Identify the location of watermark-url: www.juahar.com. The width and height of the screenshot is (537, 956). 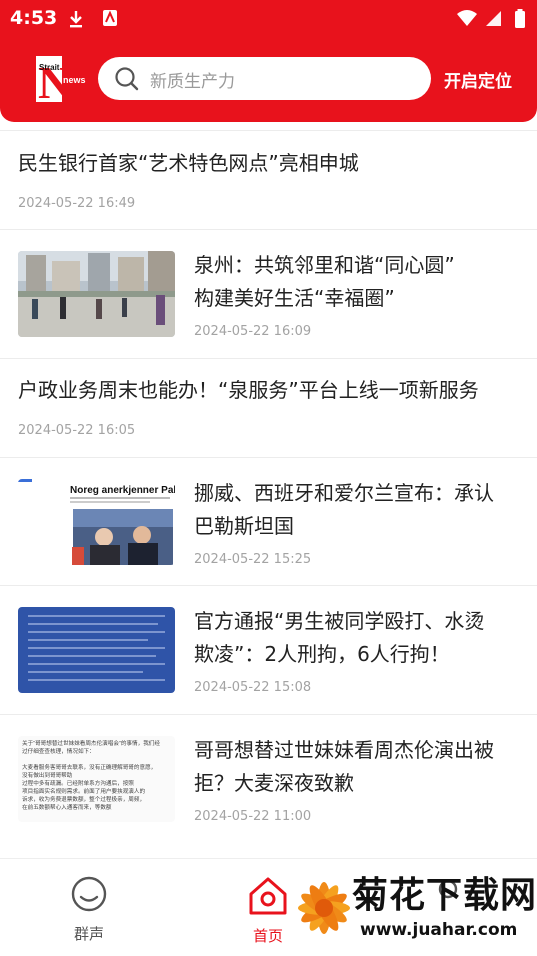
(439, 930).